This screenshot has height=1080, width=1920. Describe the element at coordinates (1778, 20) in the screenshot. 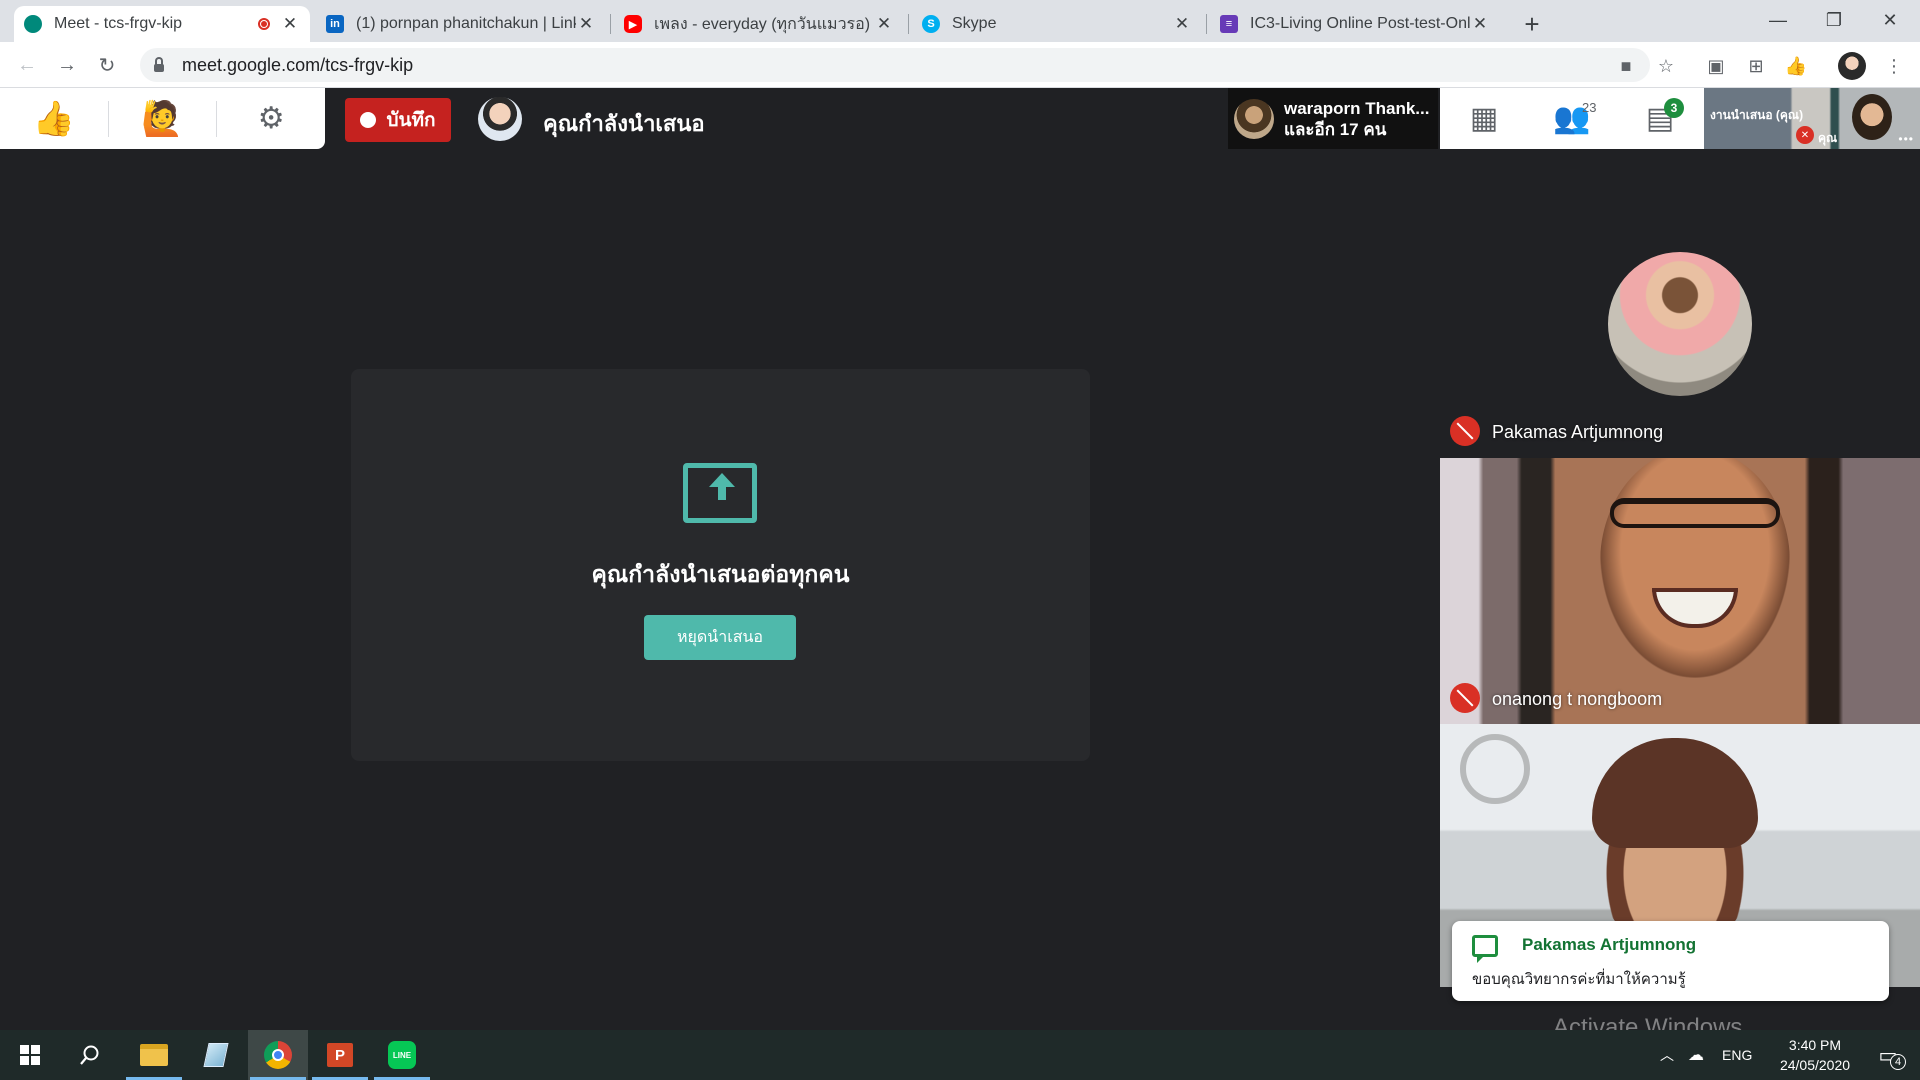

I see `minimize-icon: —` at that location.